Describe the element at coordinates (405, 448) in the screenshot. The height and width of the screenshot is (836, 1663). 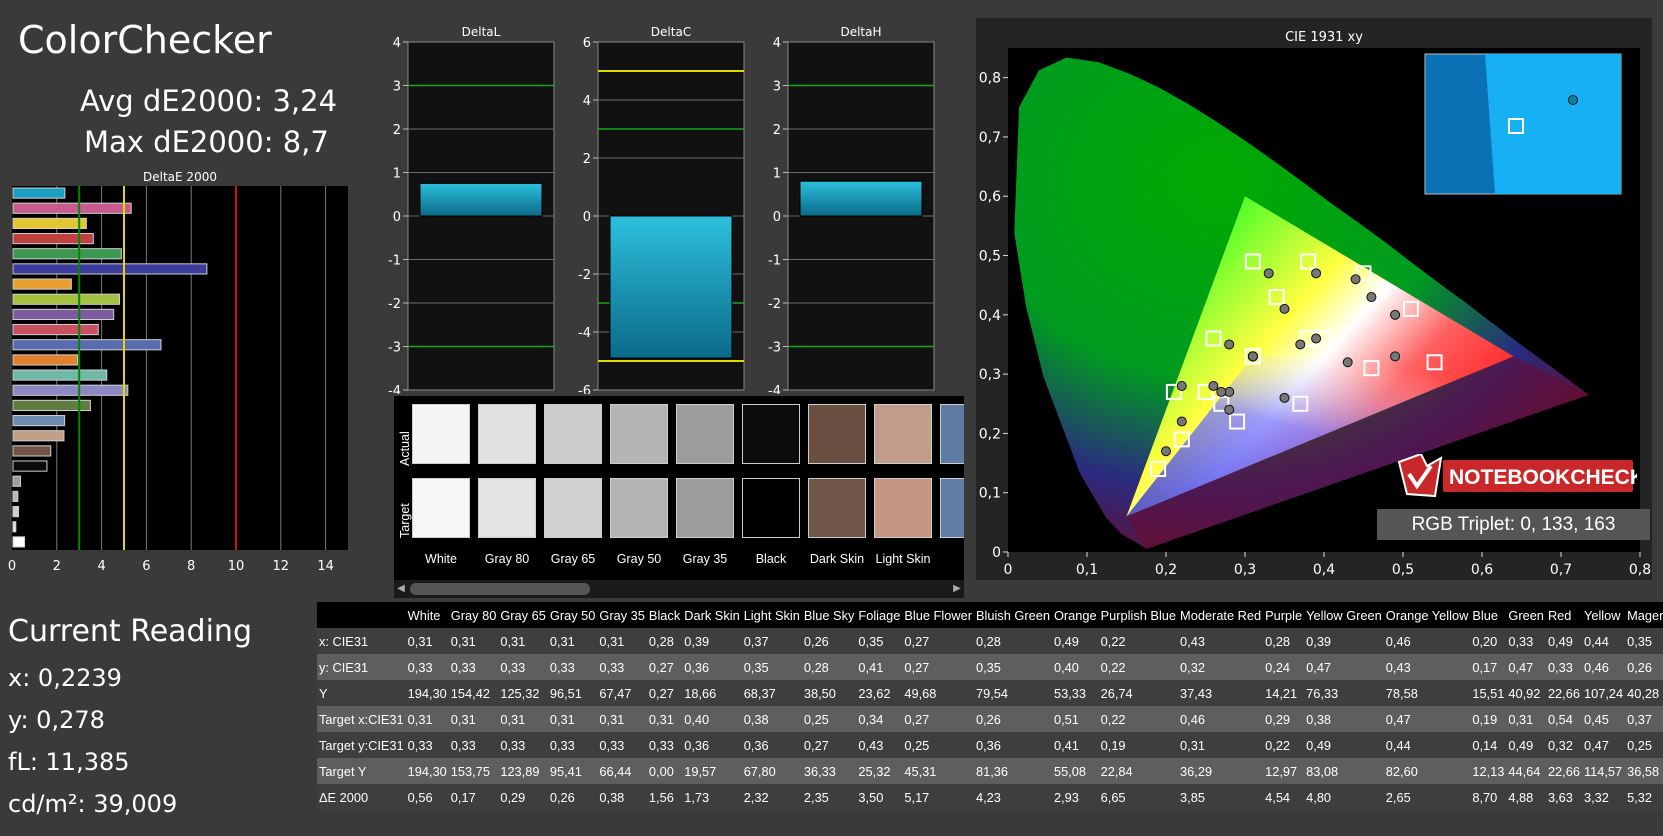
I see `actual-label: Actual` at that location.